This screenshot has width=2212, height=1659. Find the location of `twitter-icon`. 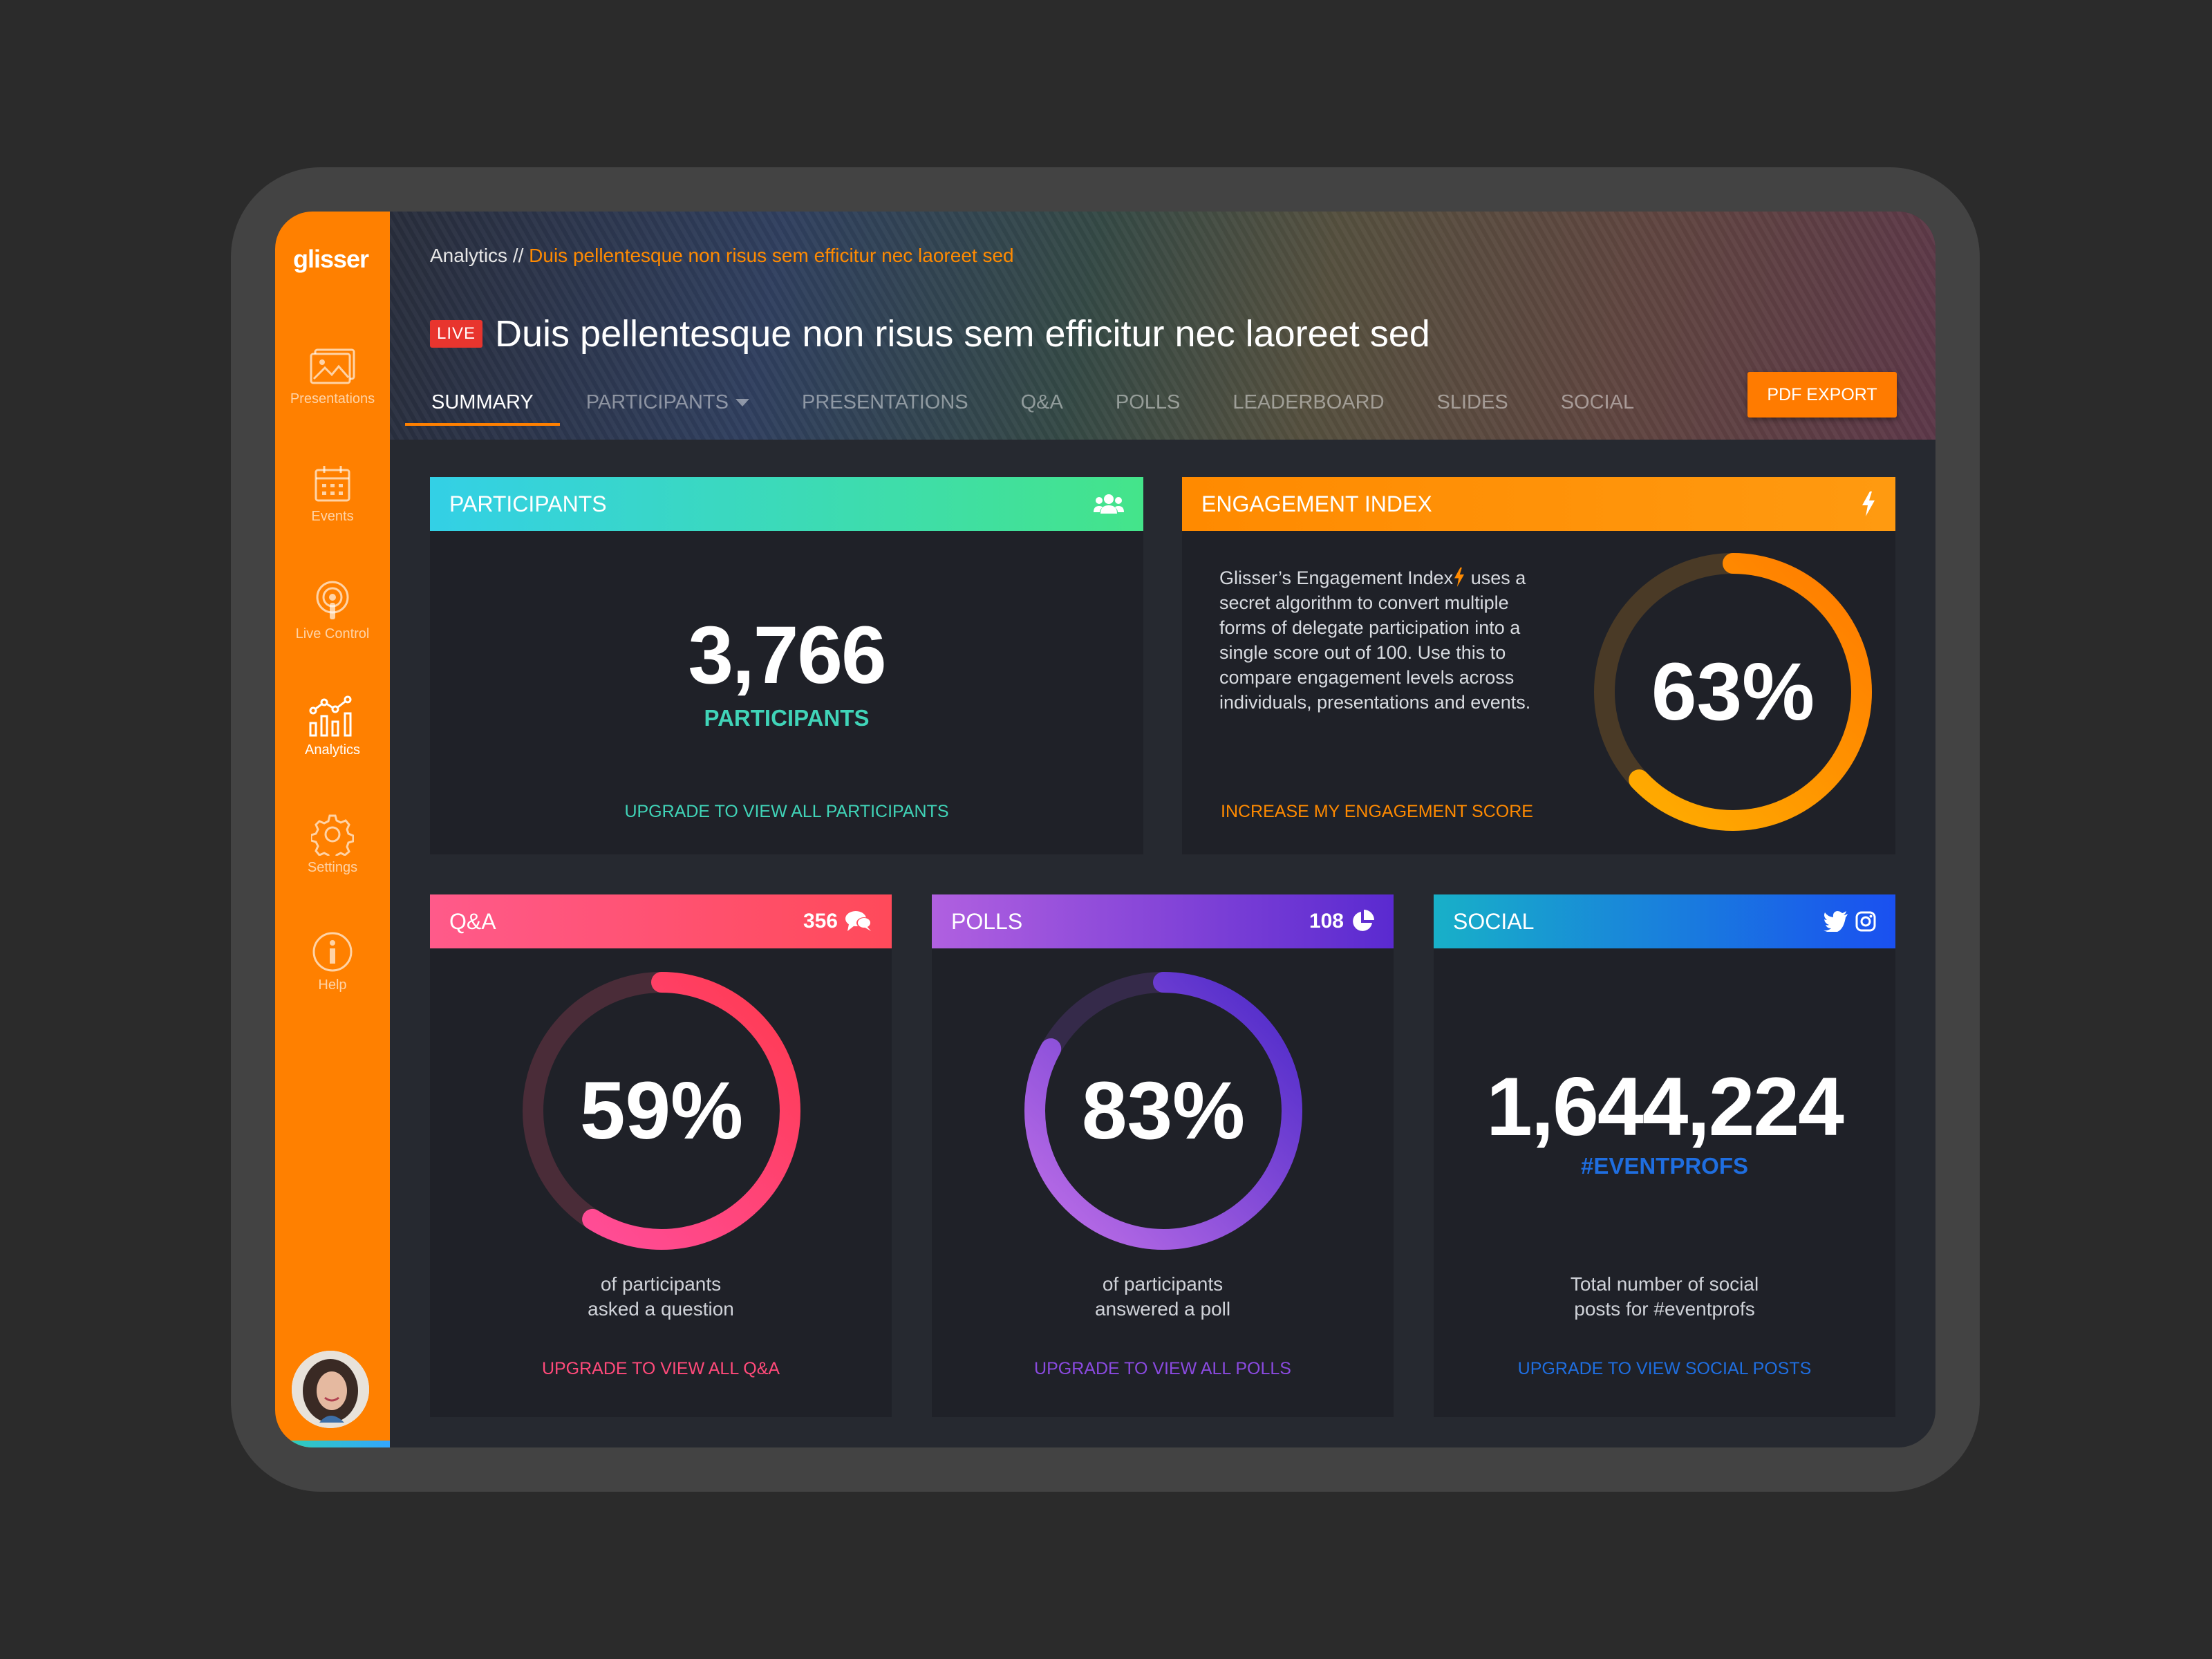

twitter-icon is located at coordinates (1836, 922).